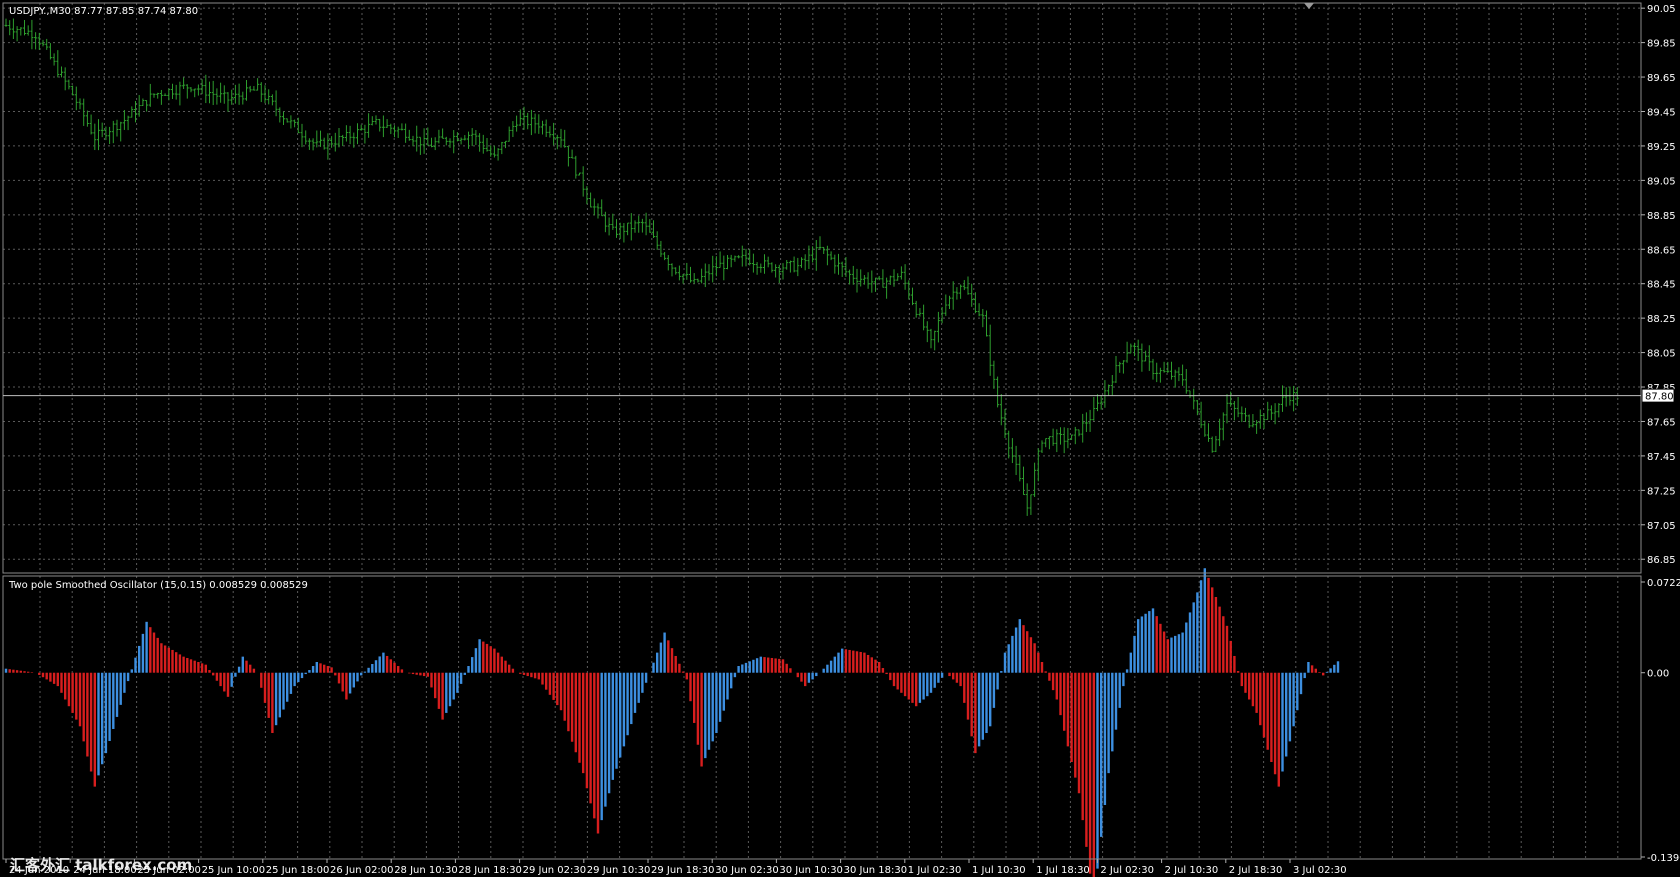  I want to click on time-axis-label: 25 Jun 10:00, so click(234, 870).